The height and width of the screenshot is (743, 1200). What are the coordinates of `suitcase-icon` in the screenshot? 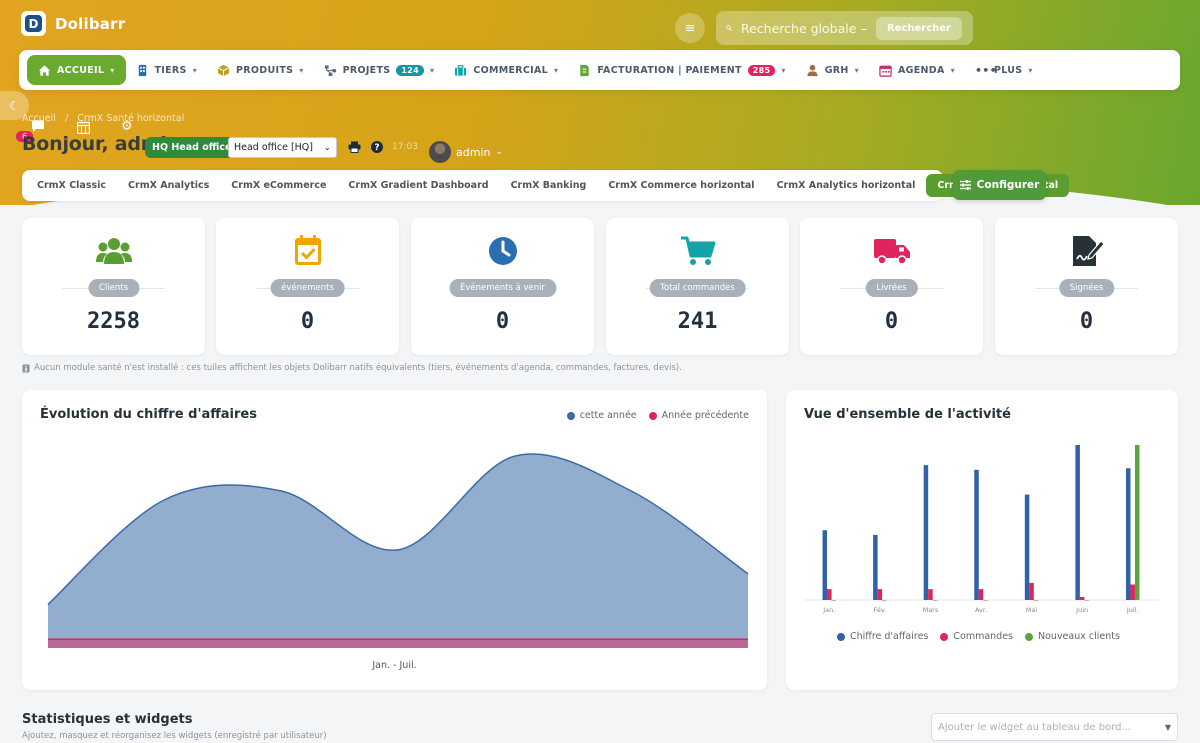 It's located at (461, 70).